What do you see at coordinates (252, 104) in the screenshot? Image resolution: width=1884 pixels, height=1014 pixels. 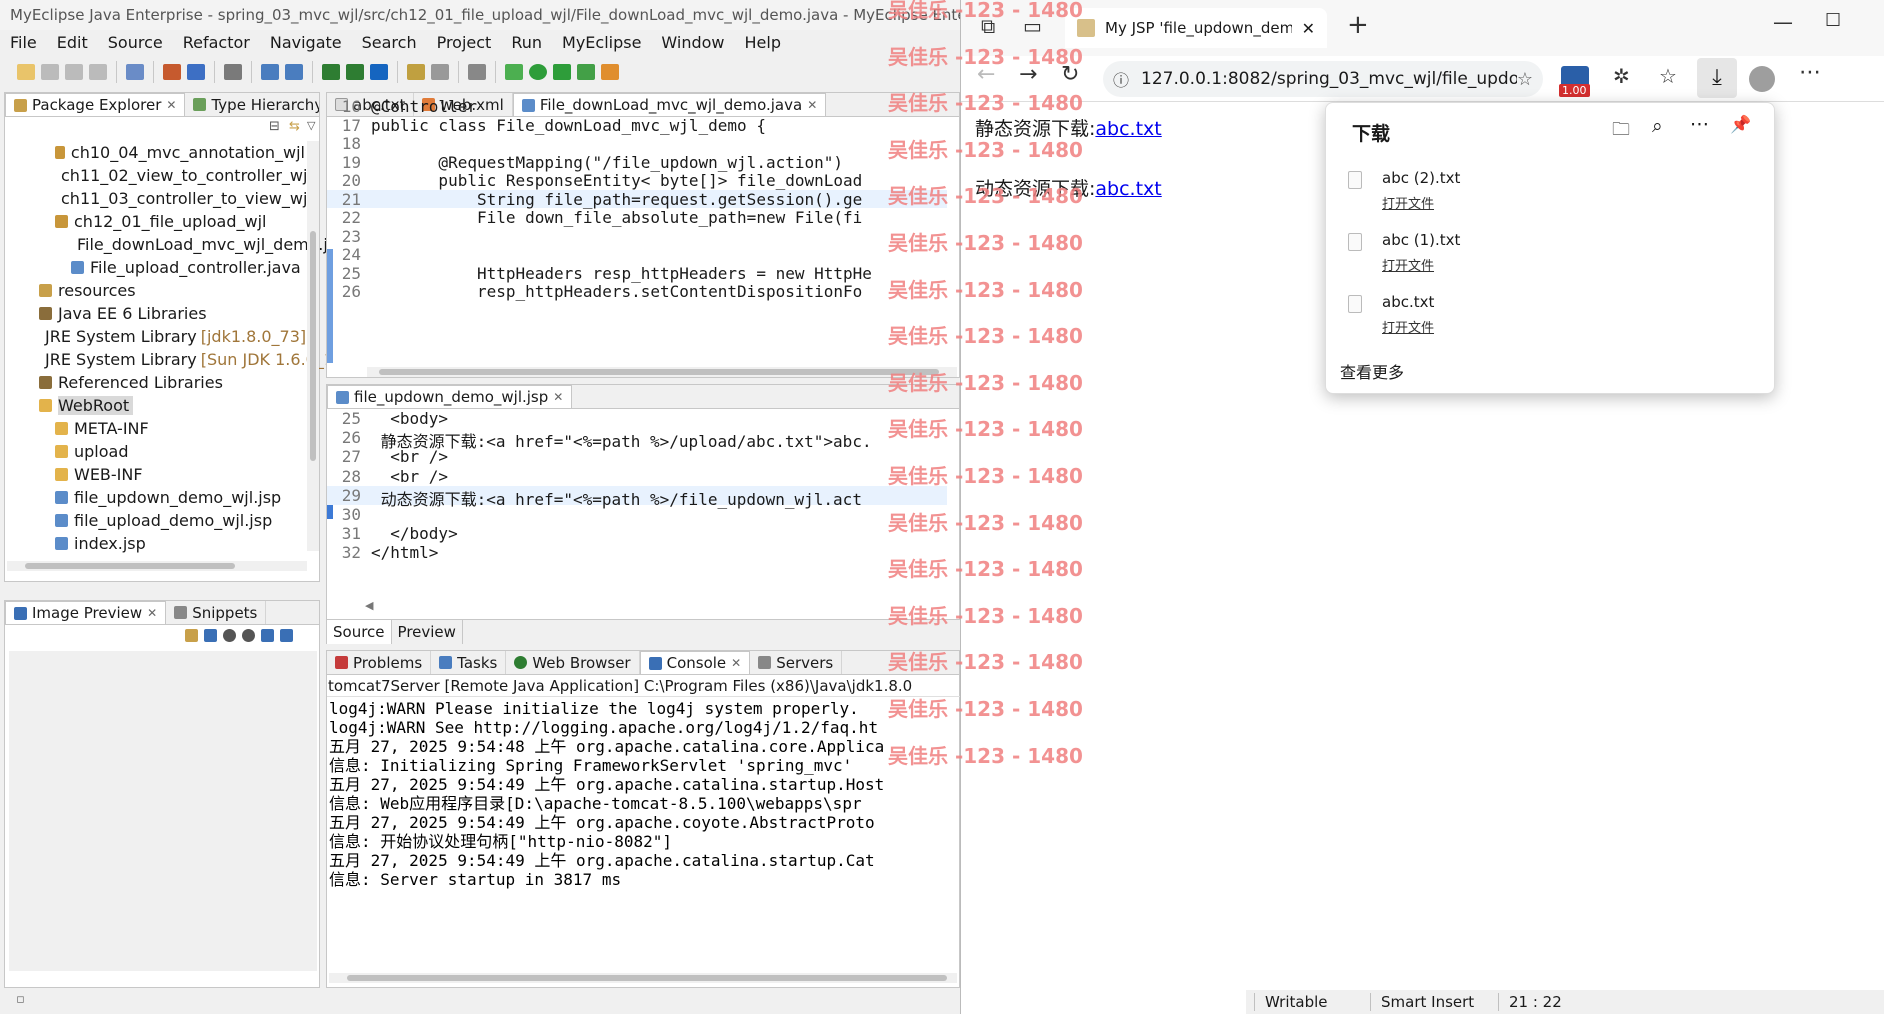 I see `tab-type-hierarchy: Type Hierarchy` at bounding box center [252, 104].